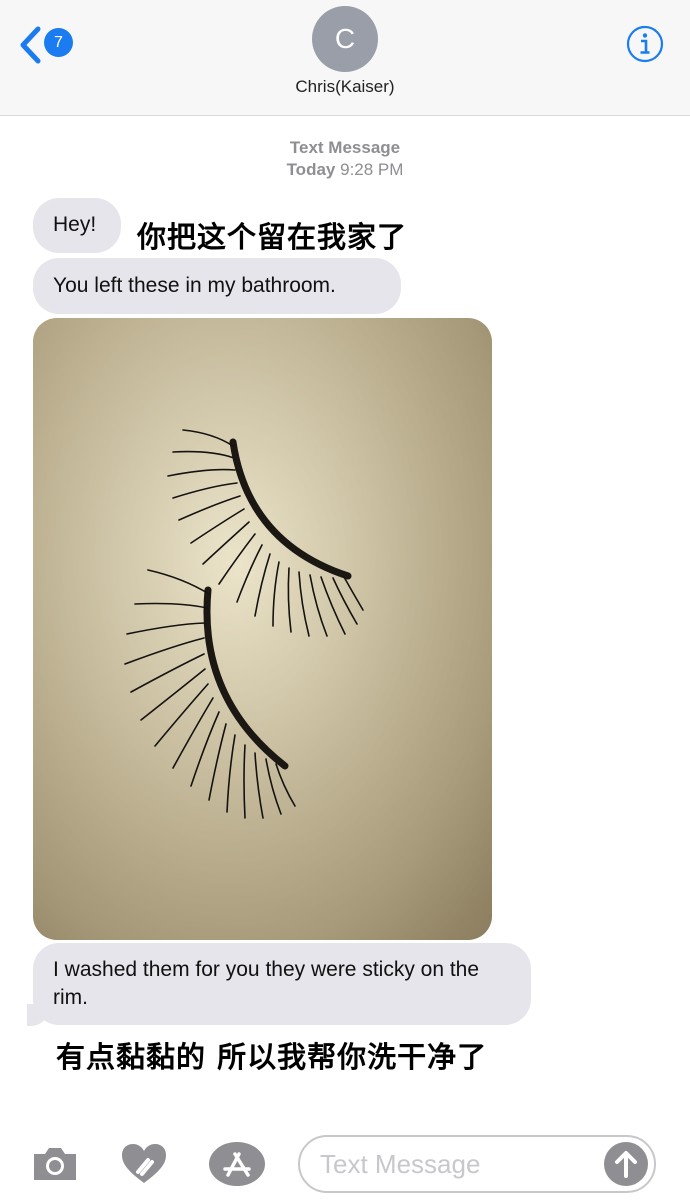  Describe the element at coordinates (311, 169) in the screenshot. I see `timestamp-day: Today` at that location.